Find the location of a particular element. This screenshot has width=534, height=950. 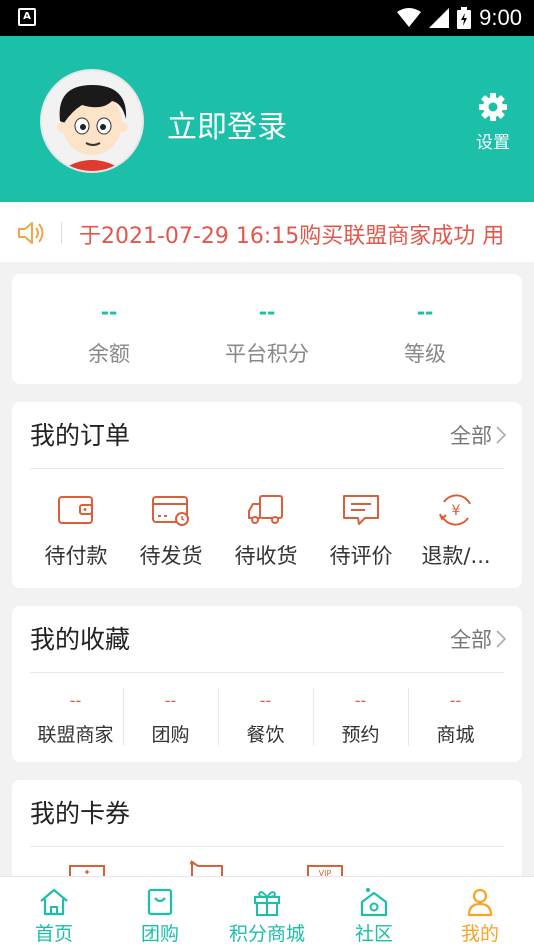

fav-group-buy: -- 团购 is located at coordinates (170, 718).